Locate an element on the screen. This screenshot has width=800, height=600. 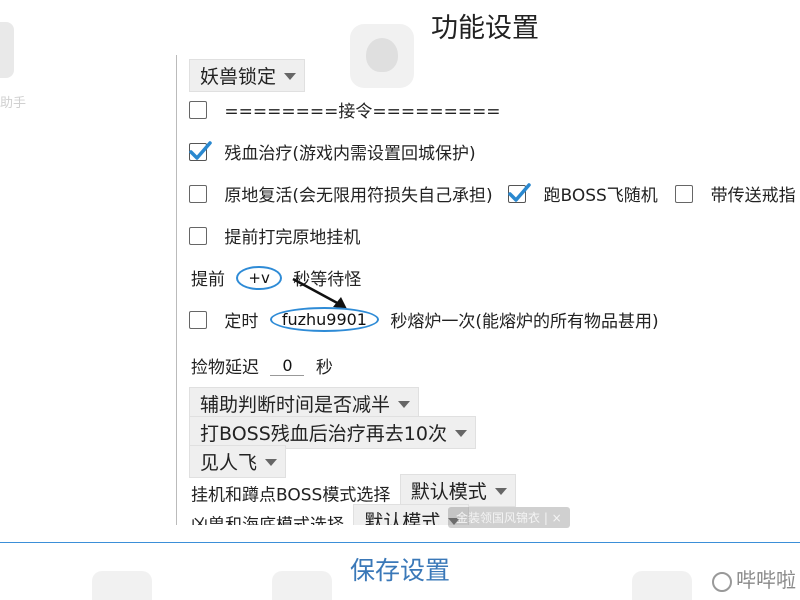
save-settings-button: 保存设置 is located at coordinates (400, 569).